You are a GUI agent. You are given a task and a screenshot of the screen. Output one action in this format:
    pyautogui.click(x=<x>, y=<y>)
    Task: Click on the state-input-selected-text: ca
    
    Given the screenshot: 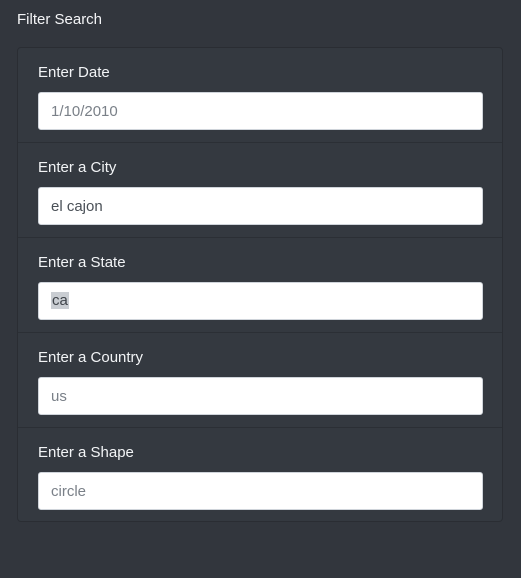 What is the action you would take?
    pyautogui.click(x=60, y=300)
    